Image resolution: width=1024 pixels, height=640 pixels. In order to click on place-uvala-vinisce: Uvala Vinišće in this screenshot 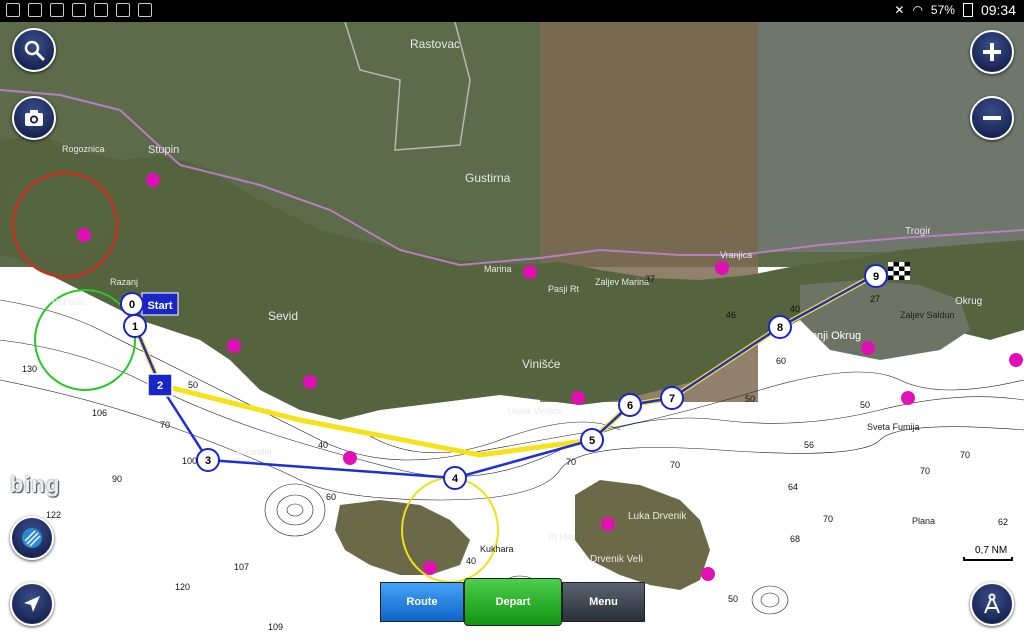, I will do `click(535, 411)`.